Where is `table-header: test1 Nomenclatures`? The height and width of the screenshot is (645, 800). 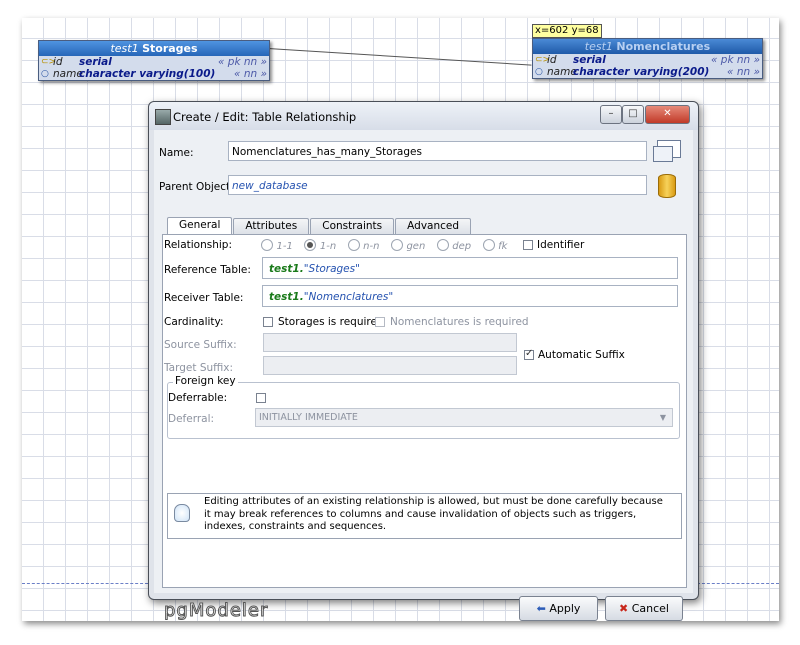 table-header: test1 Nomenclatures is located at coordinates (647, 46).